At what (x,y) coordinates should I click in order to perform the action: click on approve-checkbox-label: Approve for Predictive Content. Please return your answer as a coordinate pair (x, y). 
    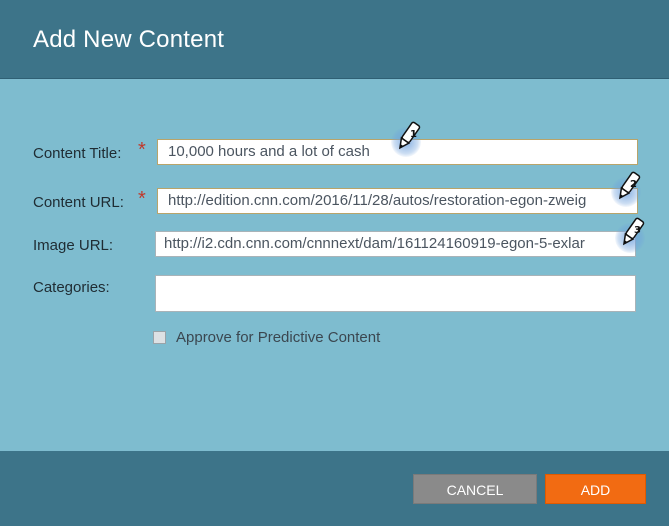
    Looking at the image, I should click on (278, 337).